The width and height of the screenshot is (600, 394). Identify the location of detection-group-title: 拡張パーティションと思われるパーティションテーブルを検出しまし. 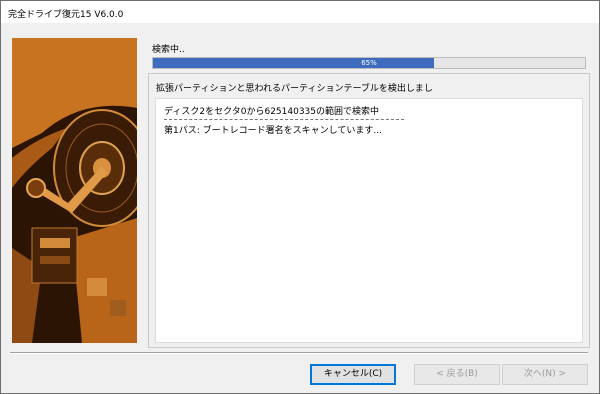
(294, 89).